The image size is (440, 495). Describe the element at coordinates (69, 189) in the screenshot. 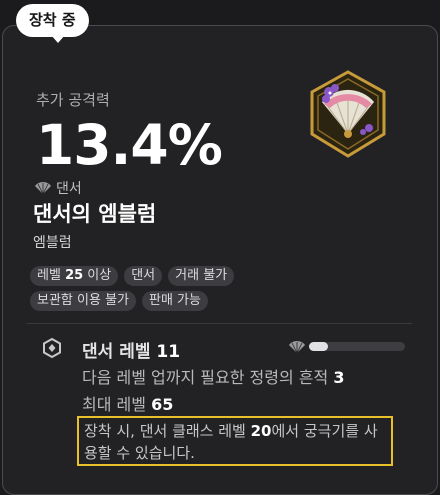

I see `class-label: 댄서` at that location.